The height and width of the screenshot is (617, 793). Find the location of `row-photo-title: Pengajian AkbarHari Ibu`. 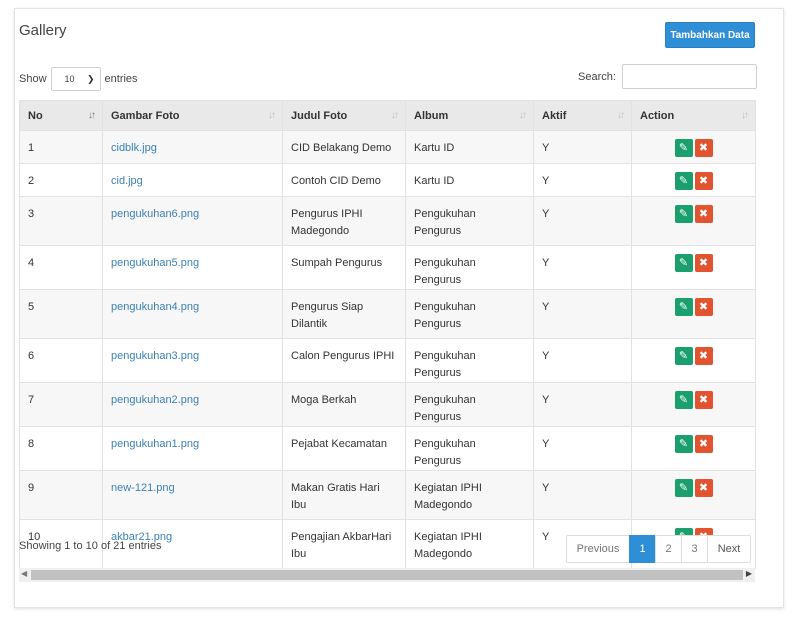

row-photo-title: Pengajian AkbarHari Ibu is located at coordinates (344, 544).